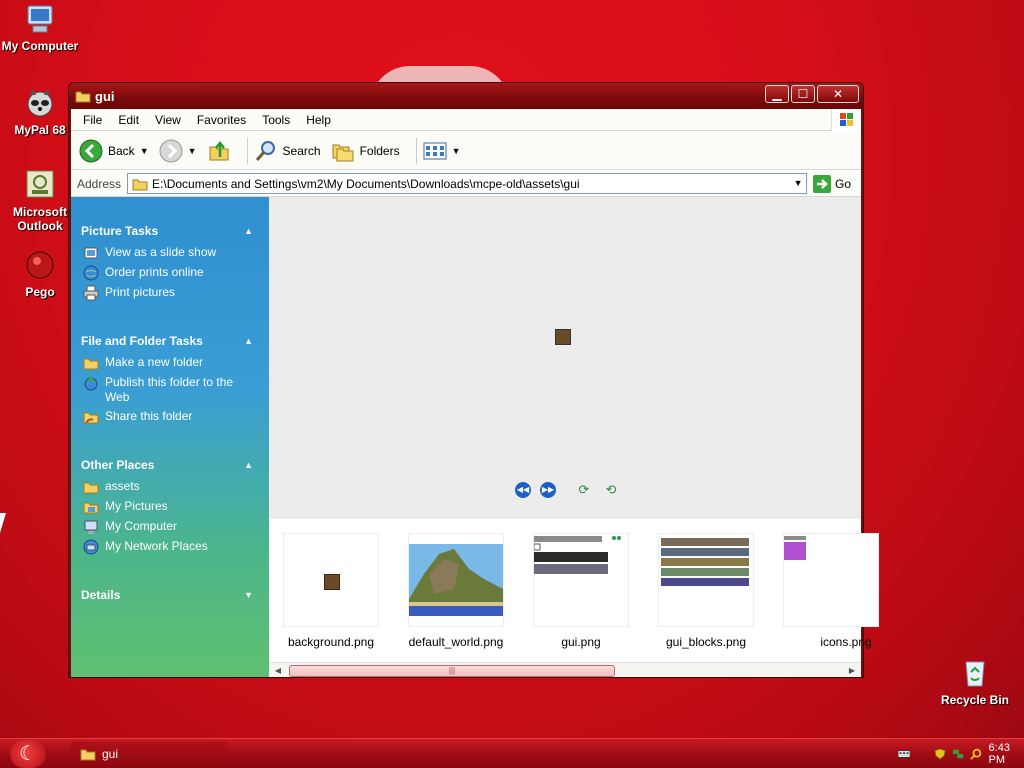 The width and height of the screenshot is (1024, 768). Describe the element at coordinates (178, 151) in the screenshot. I see `forward-button: ▼` at that location.